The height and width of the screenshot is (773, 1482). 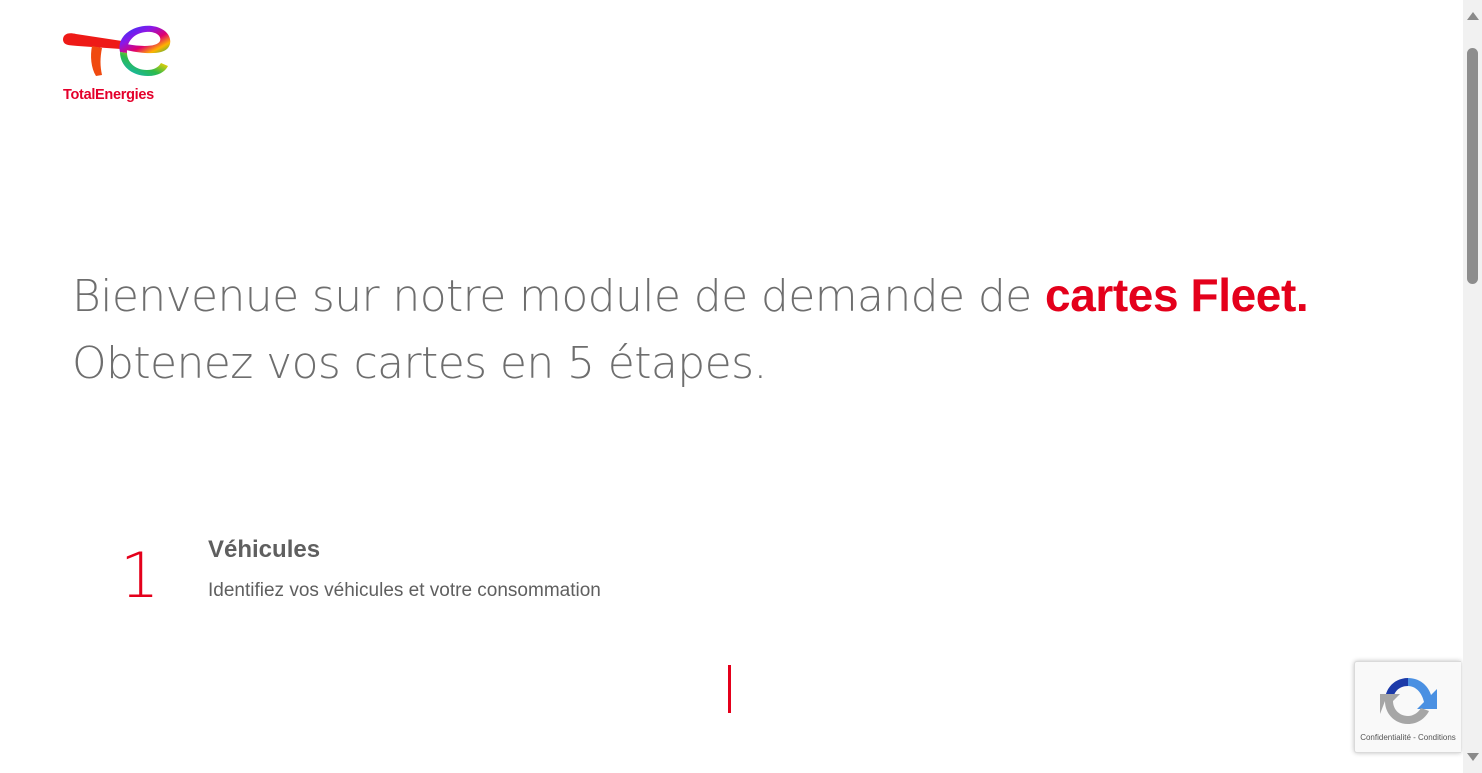 I want to click on recaptcha-badge: Confidentialité - Conditions, so click(x=1407, y=707).